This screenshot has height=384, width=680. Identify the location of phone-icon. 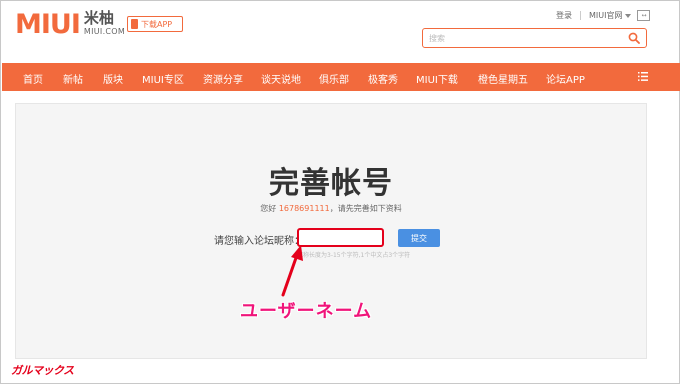
(134, 24).